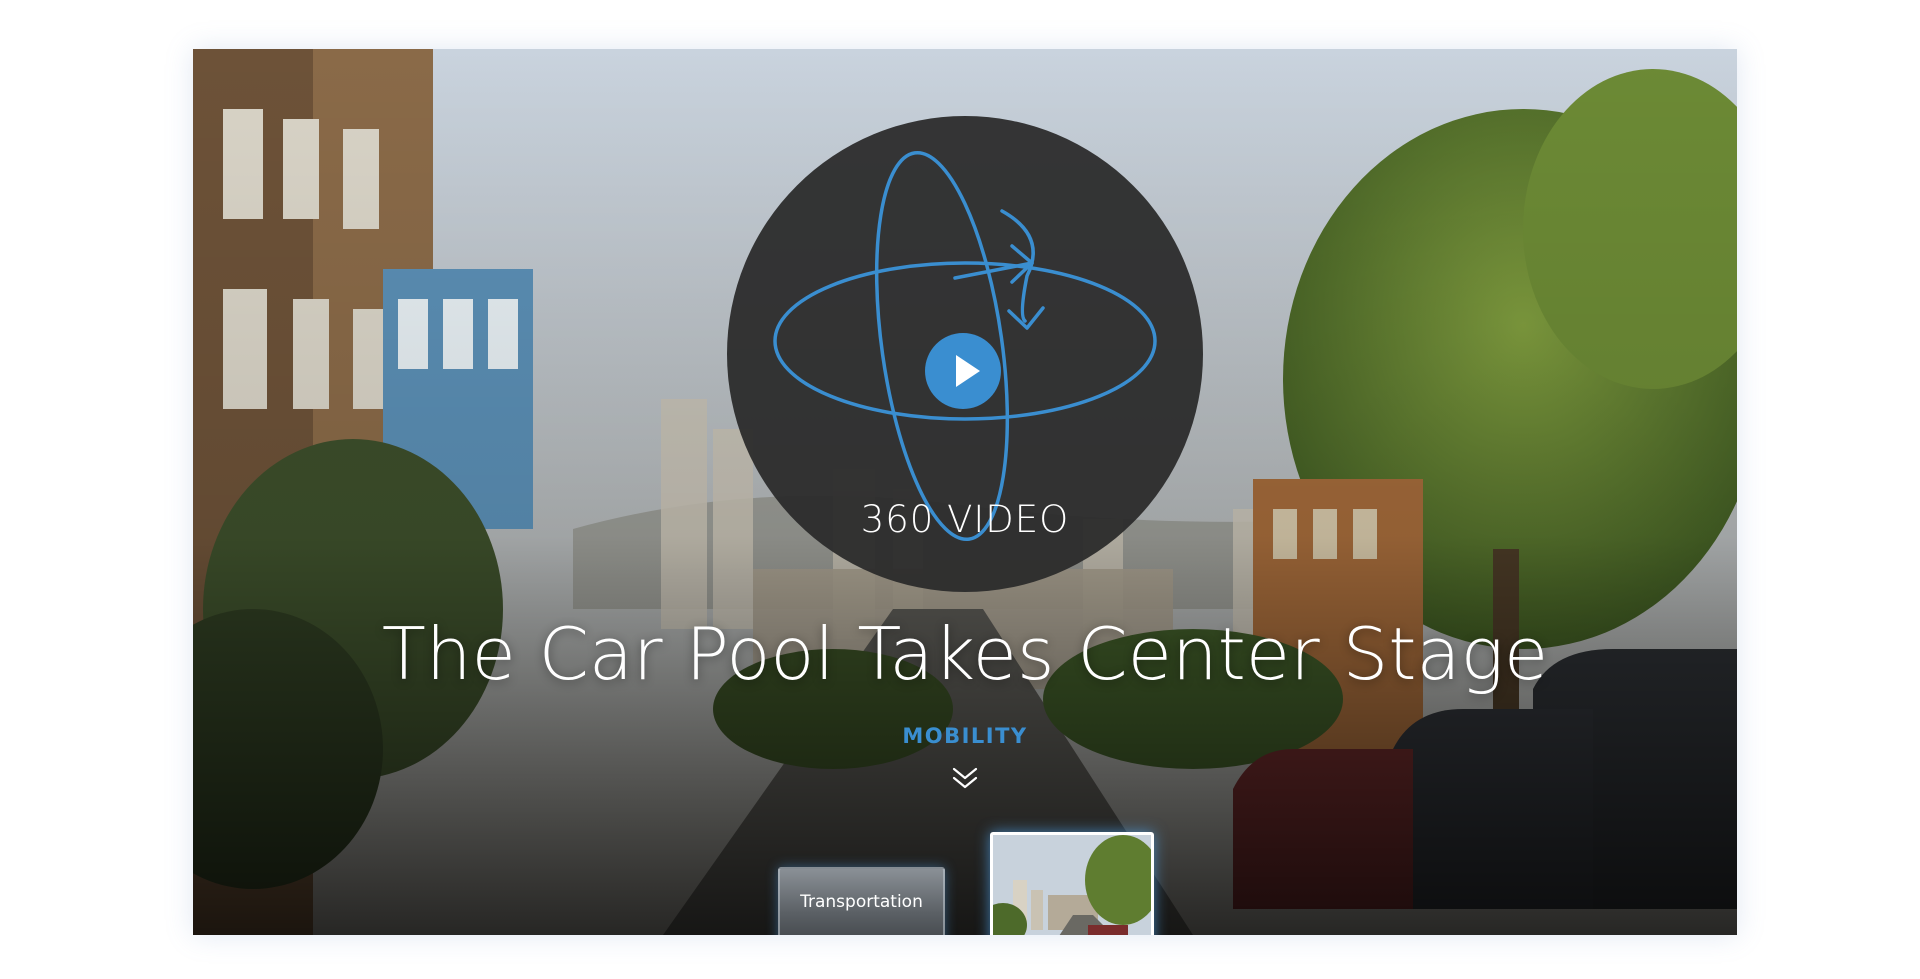 Image resolution: width=1920 pixels, height=979 pixels. I want to click on page-title: The Car Pool Takes Center Stage, so click(965, 654).